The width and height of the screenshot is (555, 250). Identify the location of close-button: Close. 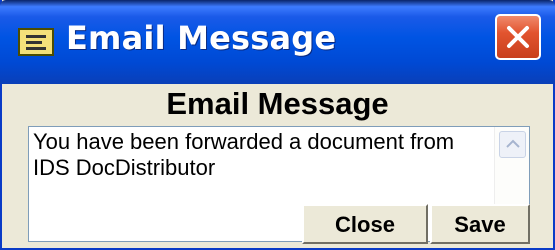
(365, 224).